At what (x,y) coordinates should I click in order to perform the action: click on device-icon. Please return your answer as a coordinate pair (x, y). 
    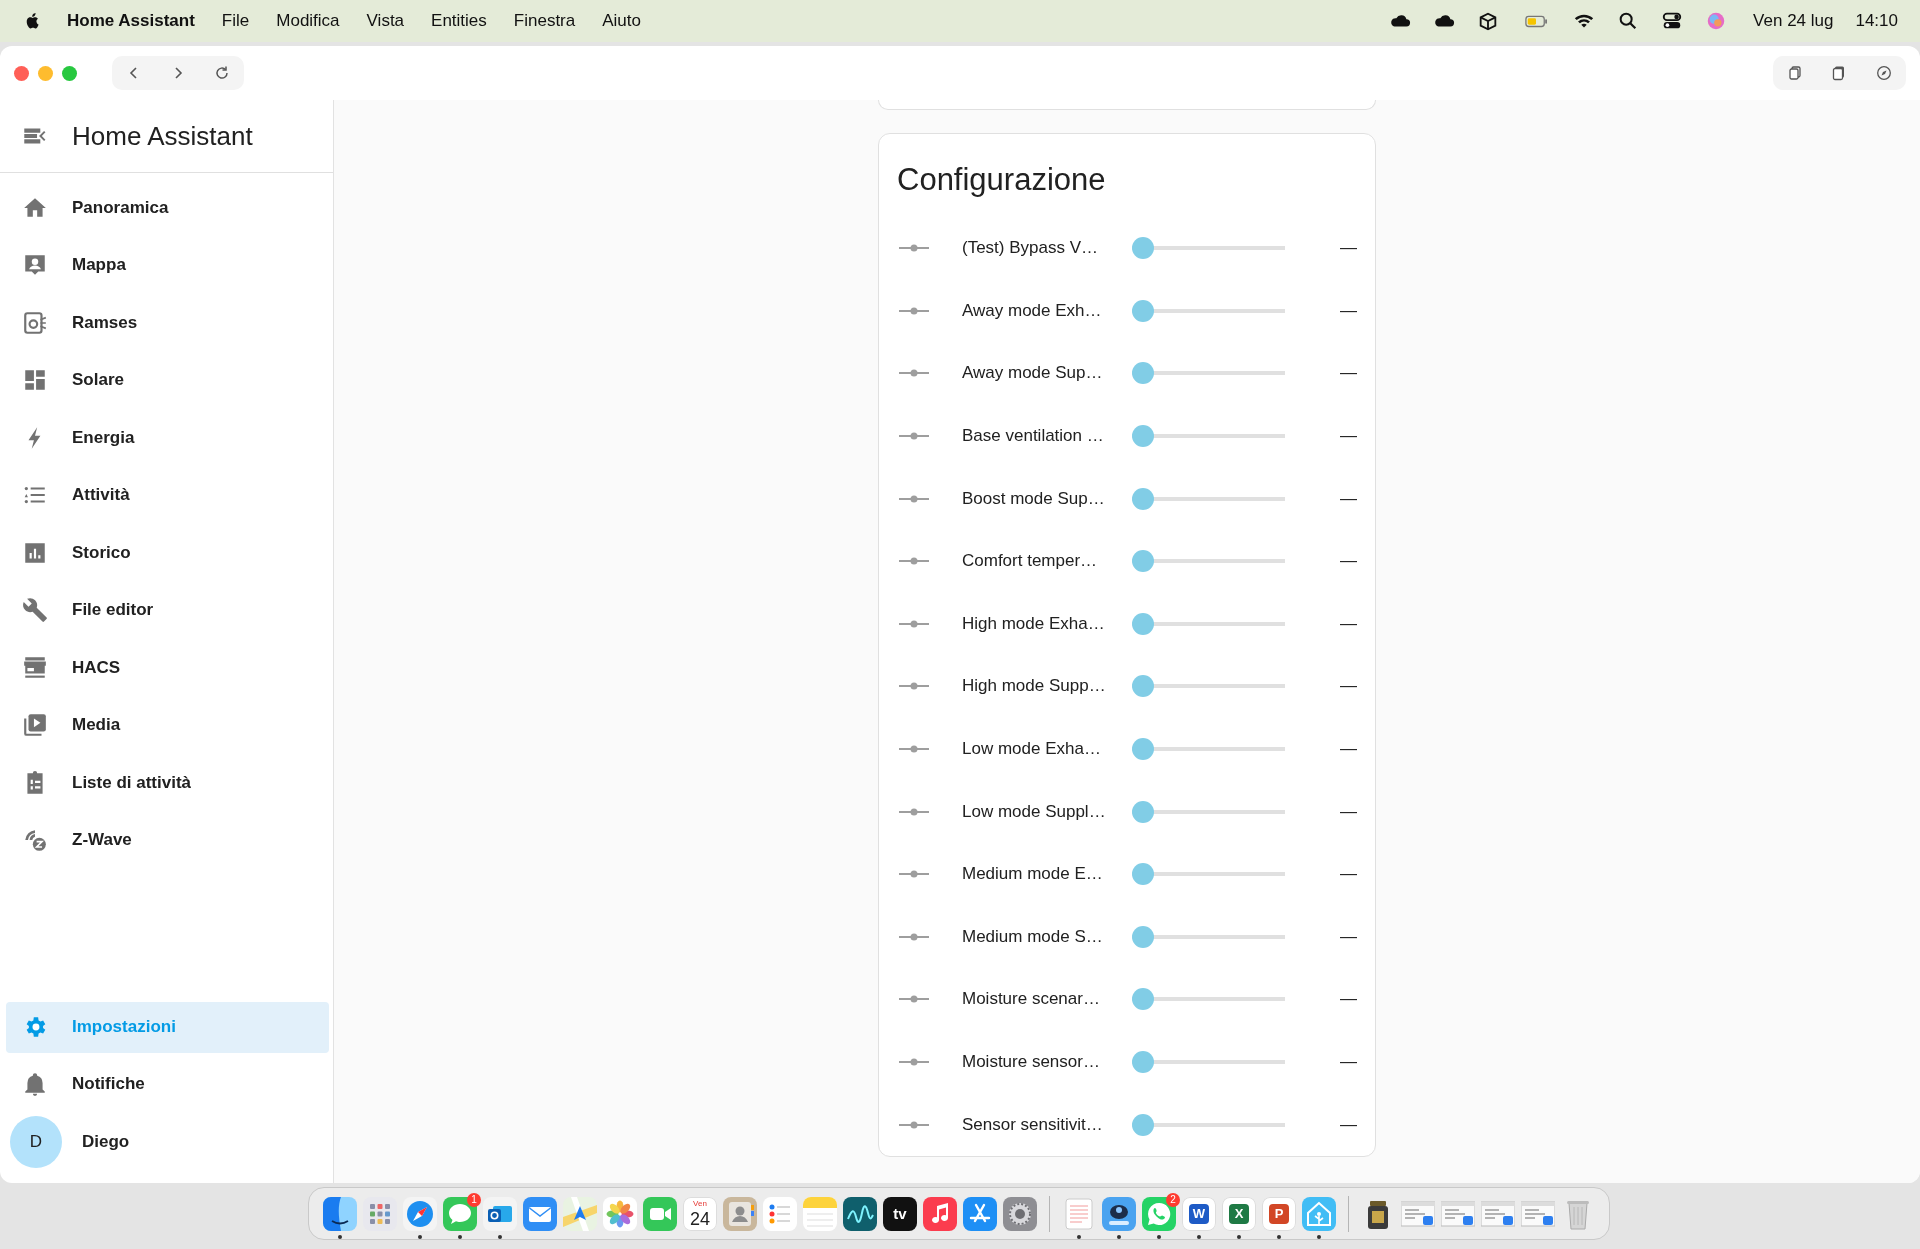
    Looking at the image, I should click on (35, 322).